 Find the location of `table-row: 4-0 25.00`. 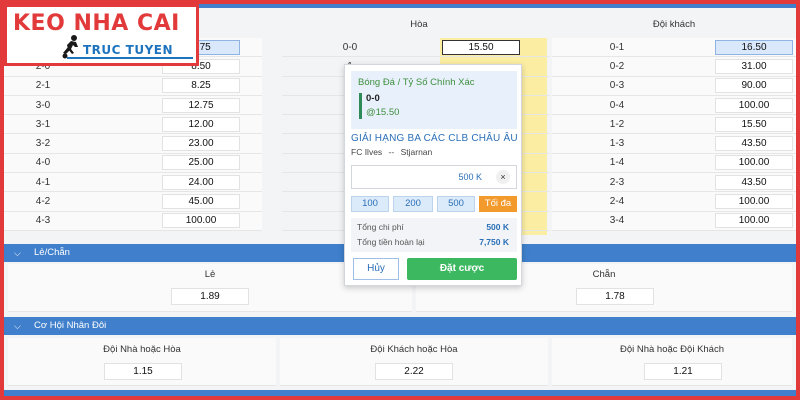

table-row: 4-0 25.00 is located at coordinates (133, 163).